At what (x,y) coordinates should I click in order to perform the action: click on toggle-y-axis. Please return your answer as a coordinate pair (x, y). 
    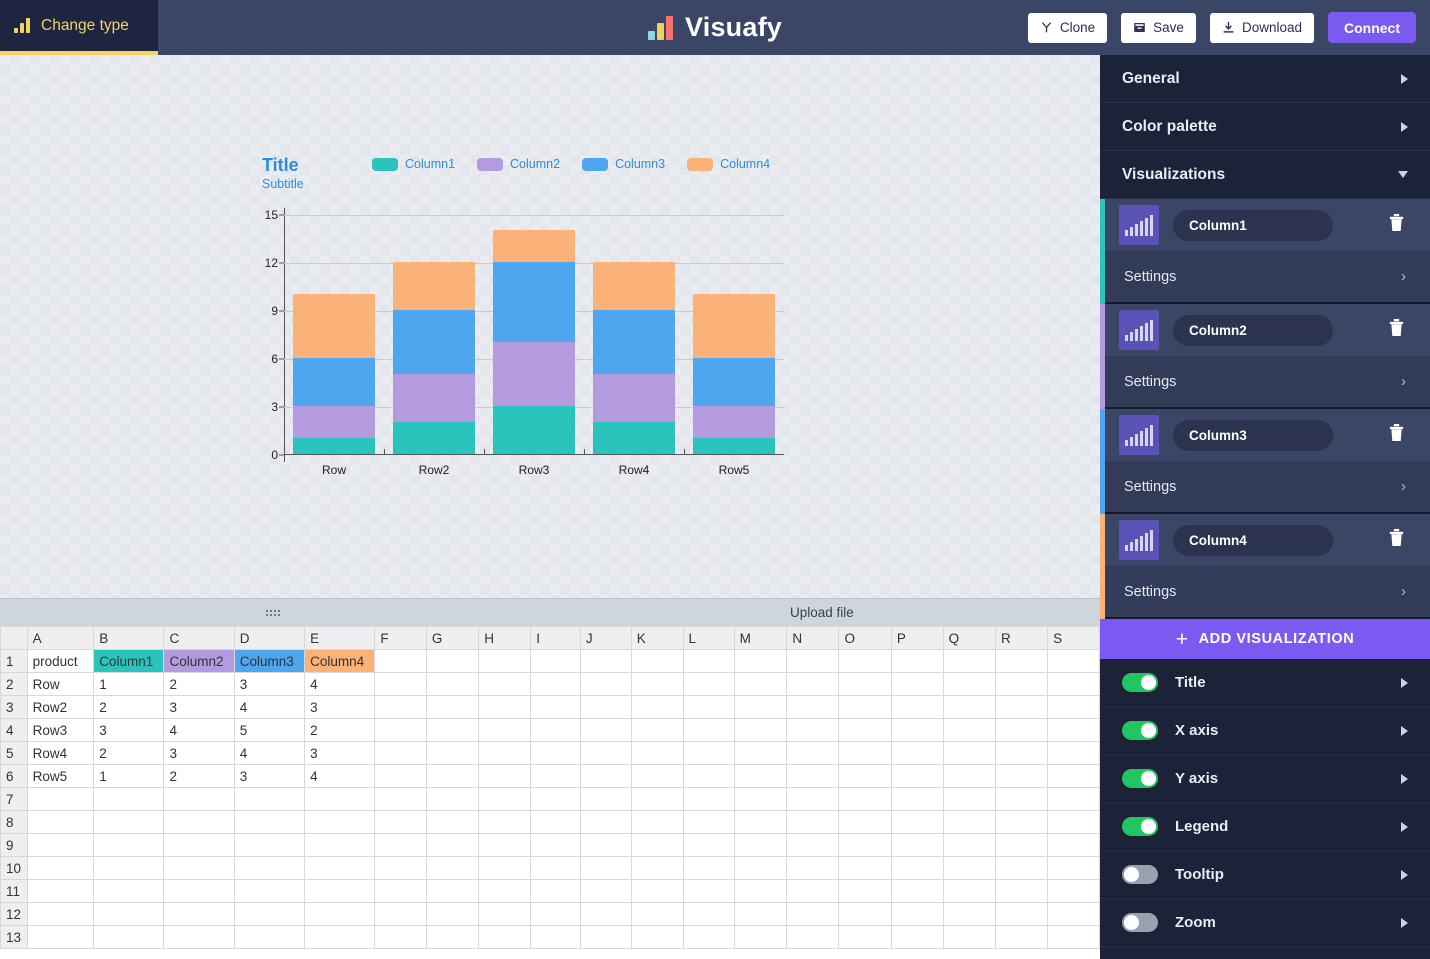
    Looking at the image, I should click on (1140, 778).